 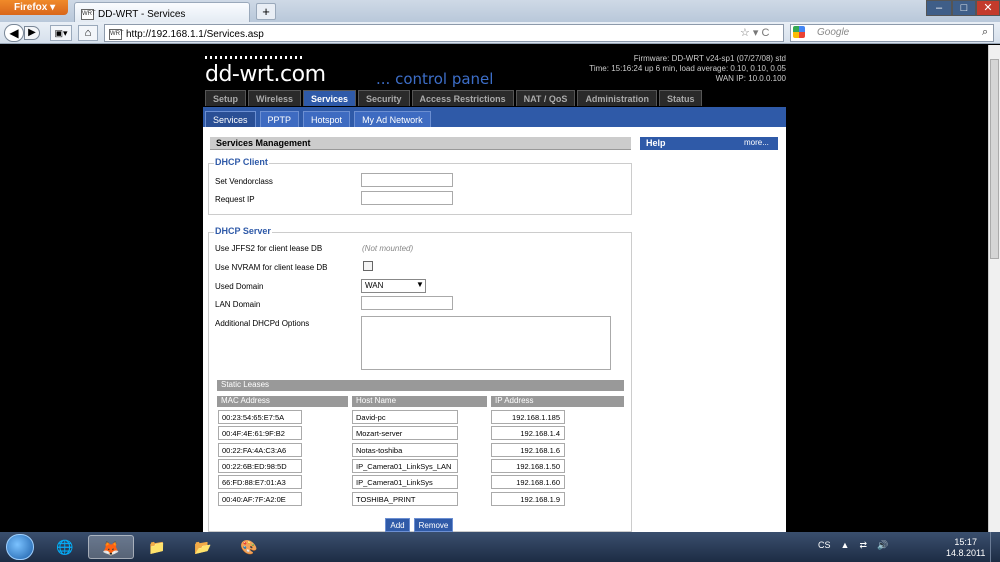 What do you see at coordinates (882, 545) in the screenshot?
I see `volume-icon: 🔊` at bounding box center [882, 545].